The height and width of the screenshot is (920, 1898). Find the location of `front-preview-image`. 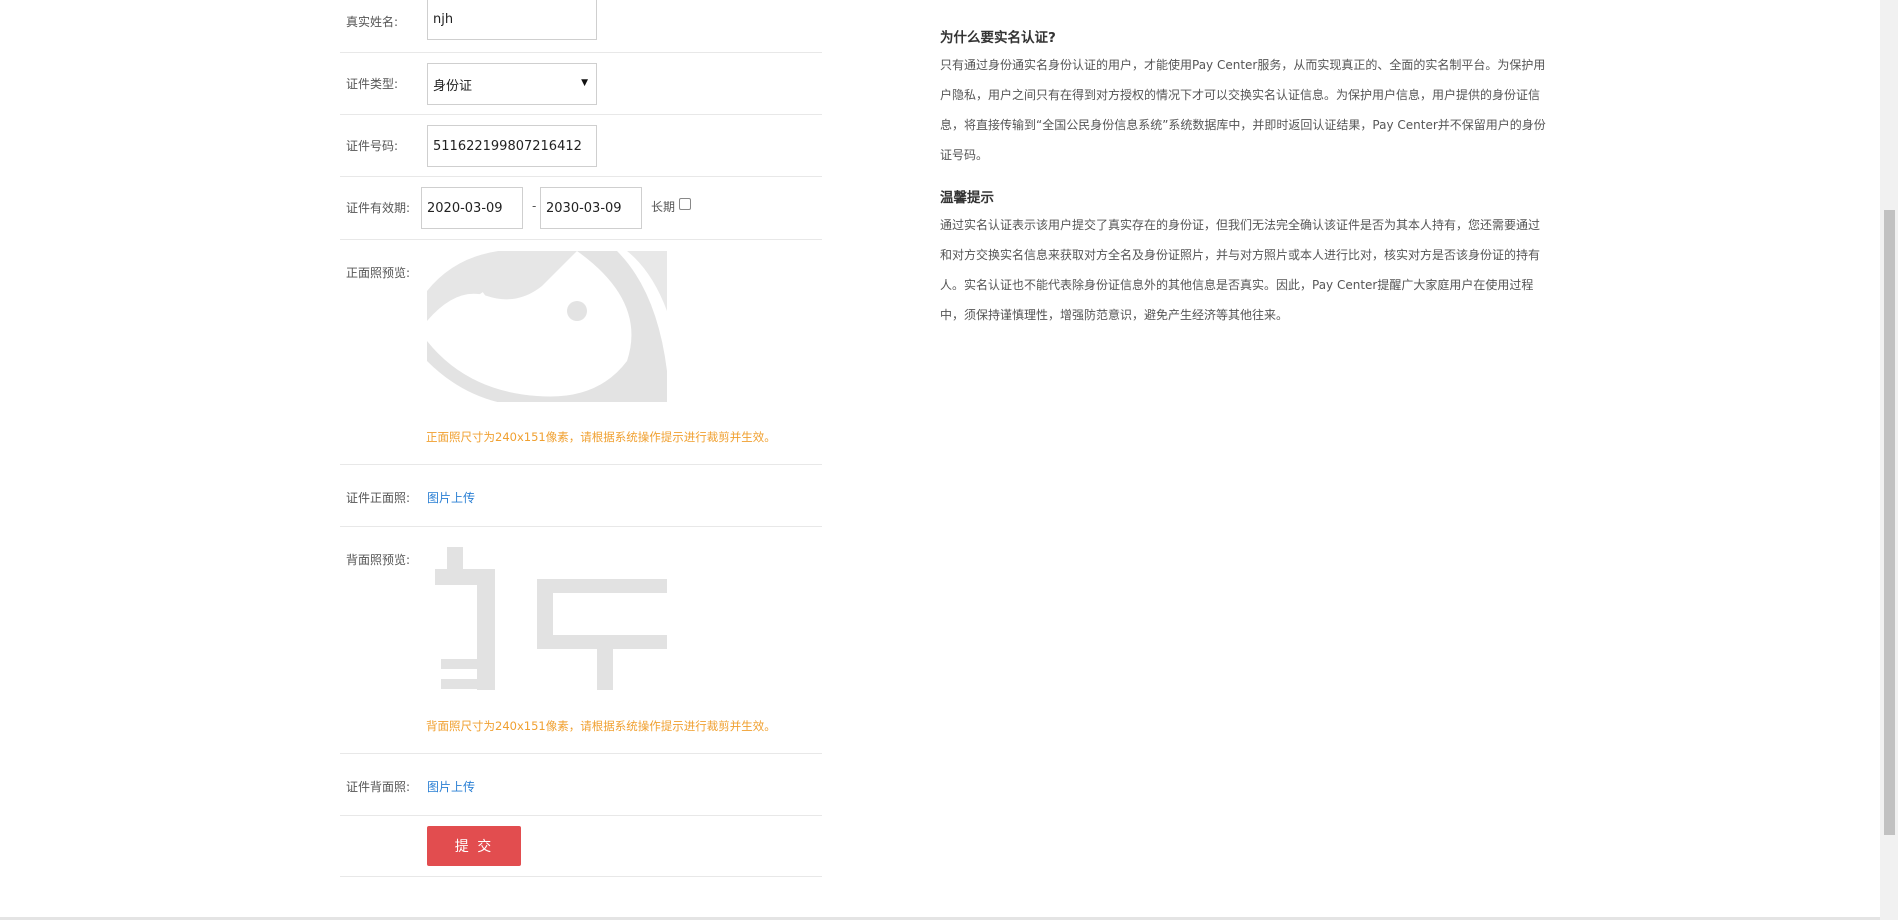

front-preview-image is located at coordinates (547, 326).